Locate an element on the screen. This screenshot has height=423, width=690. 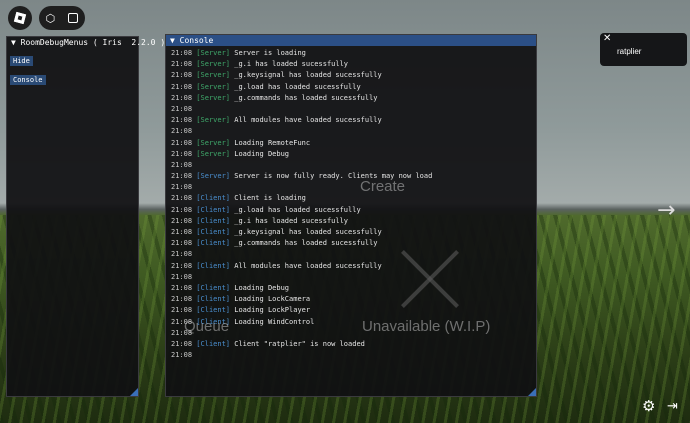
console-title-bar: ▼ Console is located at coordinates (351, 40).